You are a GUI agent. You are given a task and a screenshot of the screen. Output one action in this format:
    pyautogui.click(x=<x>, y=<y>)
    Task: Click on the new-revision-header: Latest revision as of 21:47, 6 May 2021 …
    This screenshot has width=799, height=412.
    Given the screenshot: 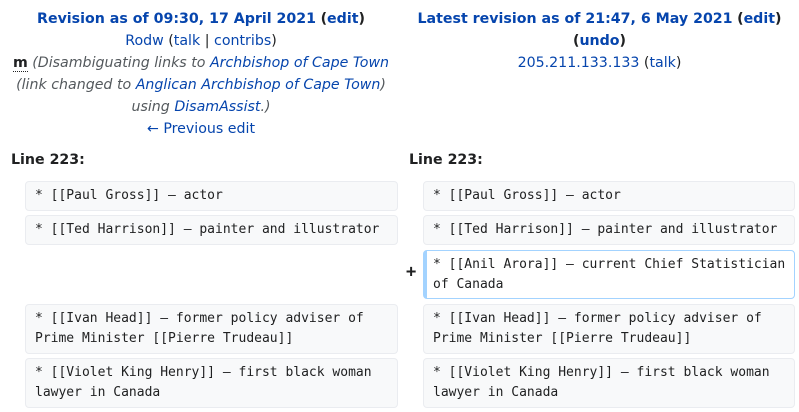 What is the action you would take?
    pyautogui.click(x=599, y=41)
    